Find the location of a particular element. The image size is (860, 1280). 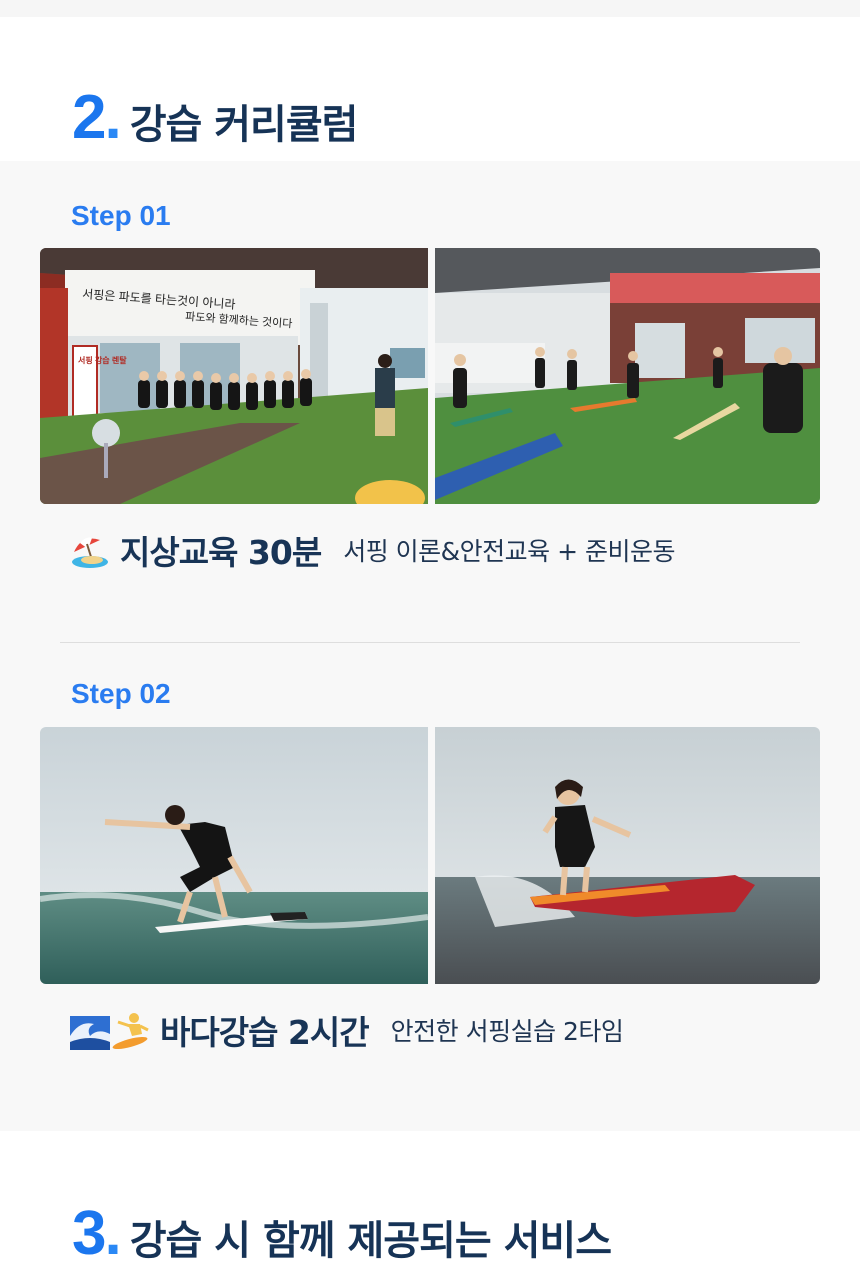

section-number: 2. is located at coordinates (97, 117).